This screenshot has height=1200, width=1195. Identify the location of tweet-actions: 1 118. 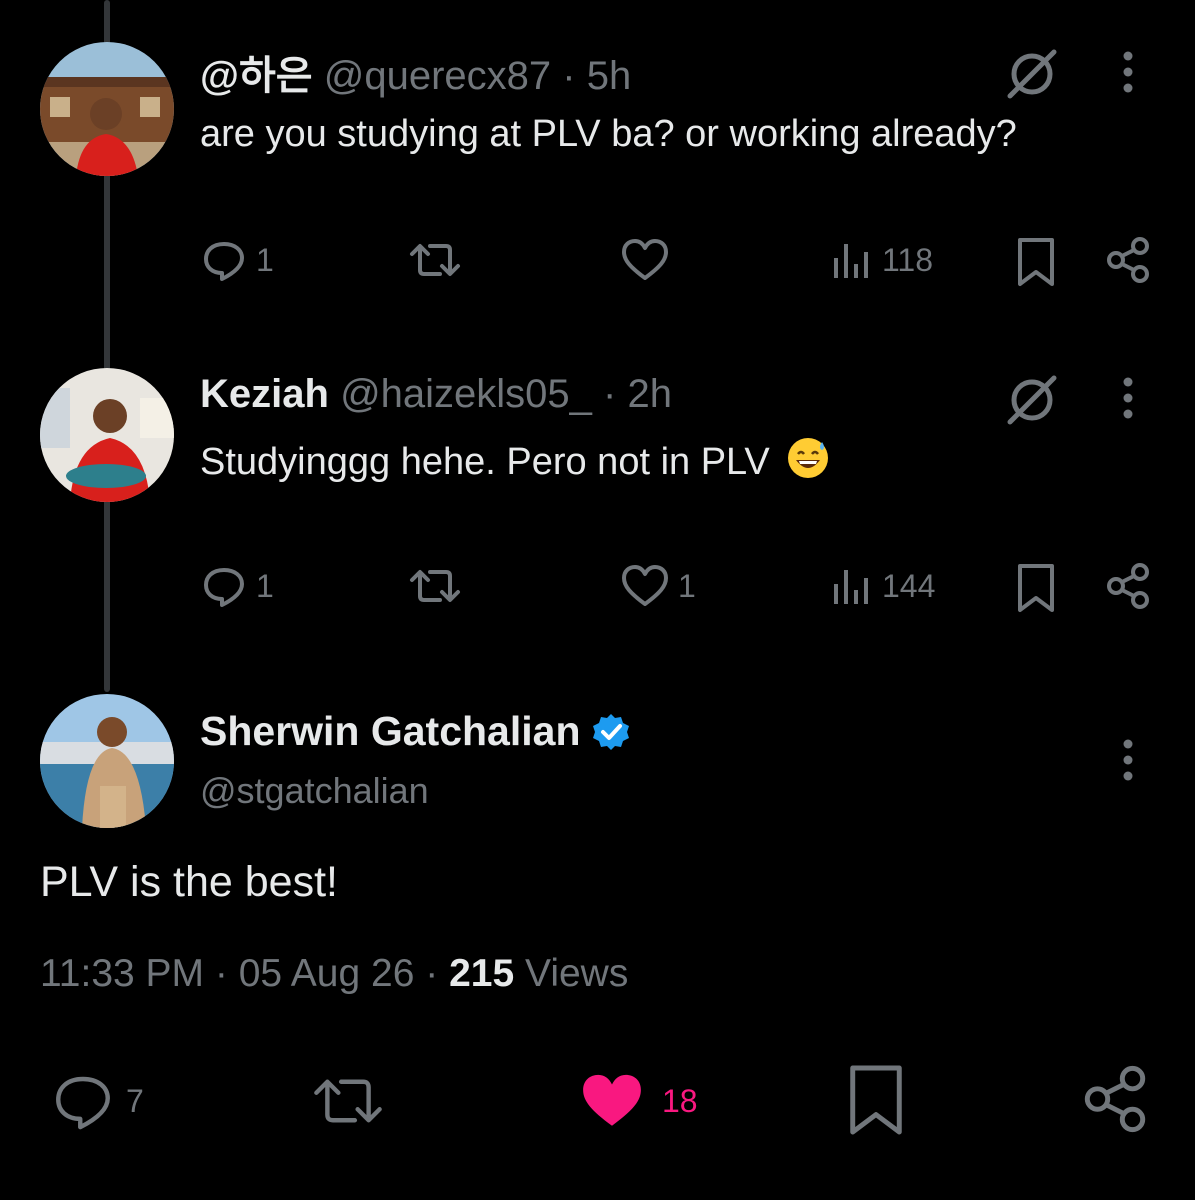
(680, 266).